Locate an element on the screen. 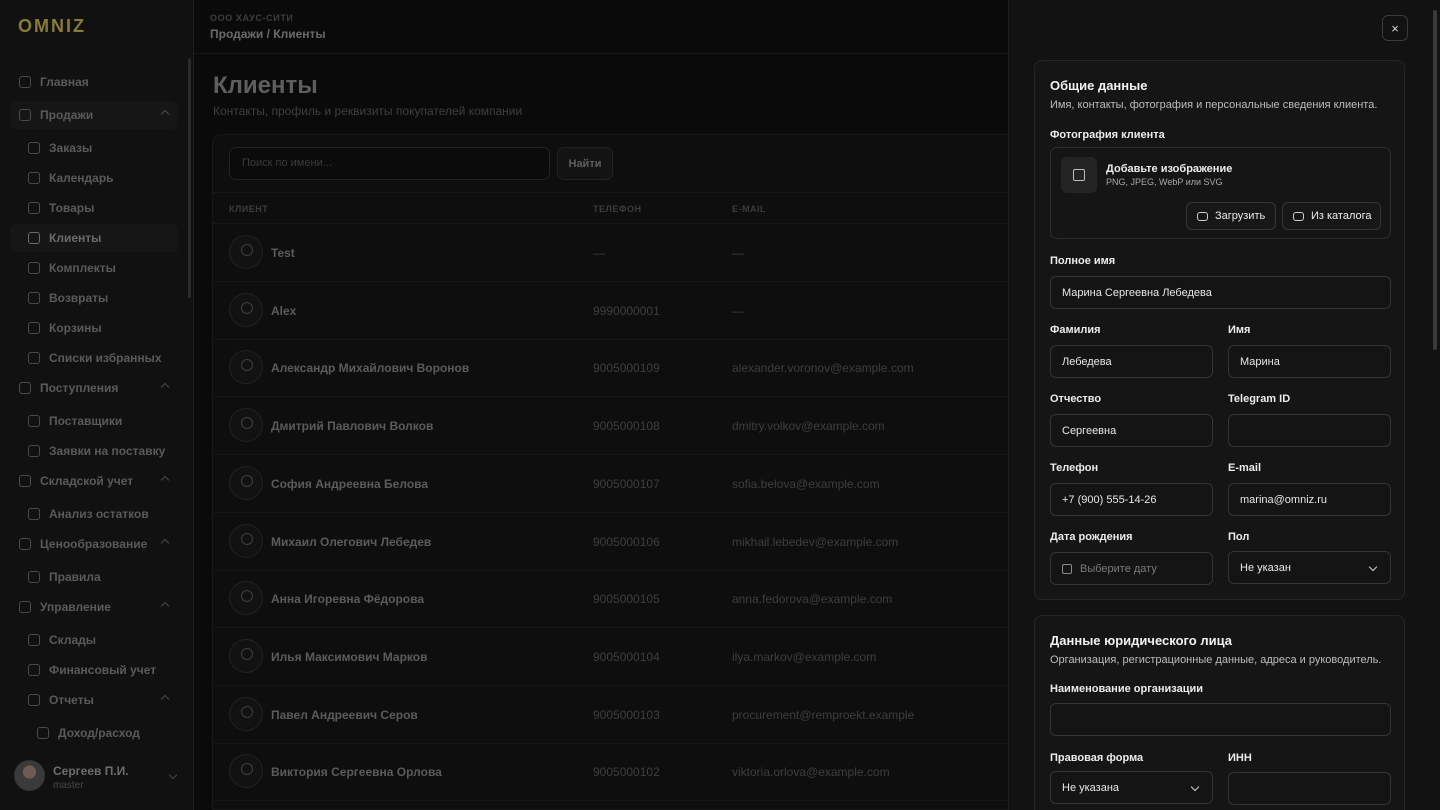  client-phone: — is located at coordinates (599, 253).